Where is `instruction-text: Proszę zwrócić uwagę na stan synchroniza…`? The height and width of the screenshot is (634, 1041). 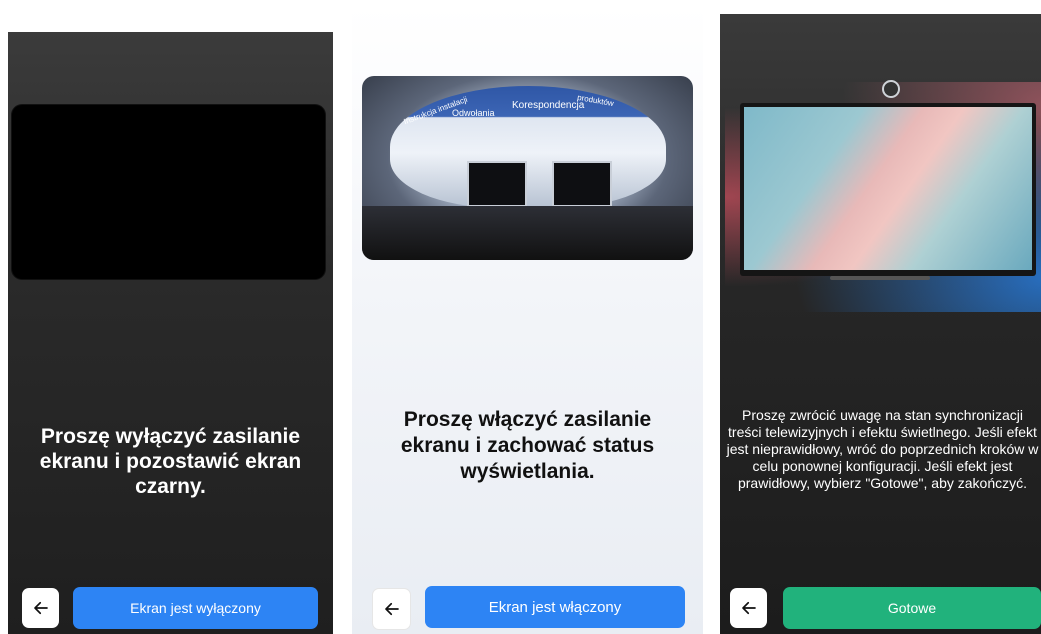 instruction-text: Proszę zwrócić uwagę na stan synchroniza… is located at coordinates (882, 449).